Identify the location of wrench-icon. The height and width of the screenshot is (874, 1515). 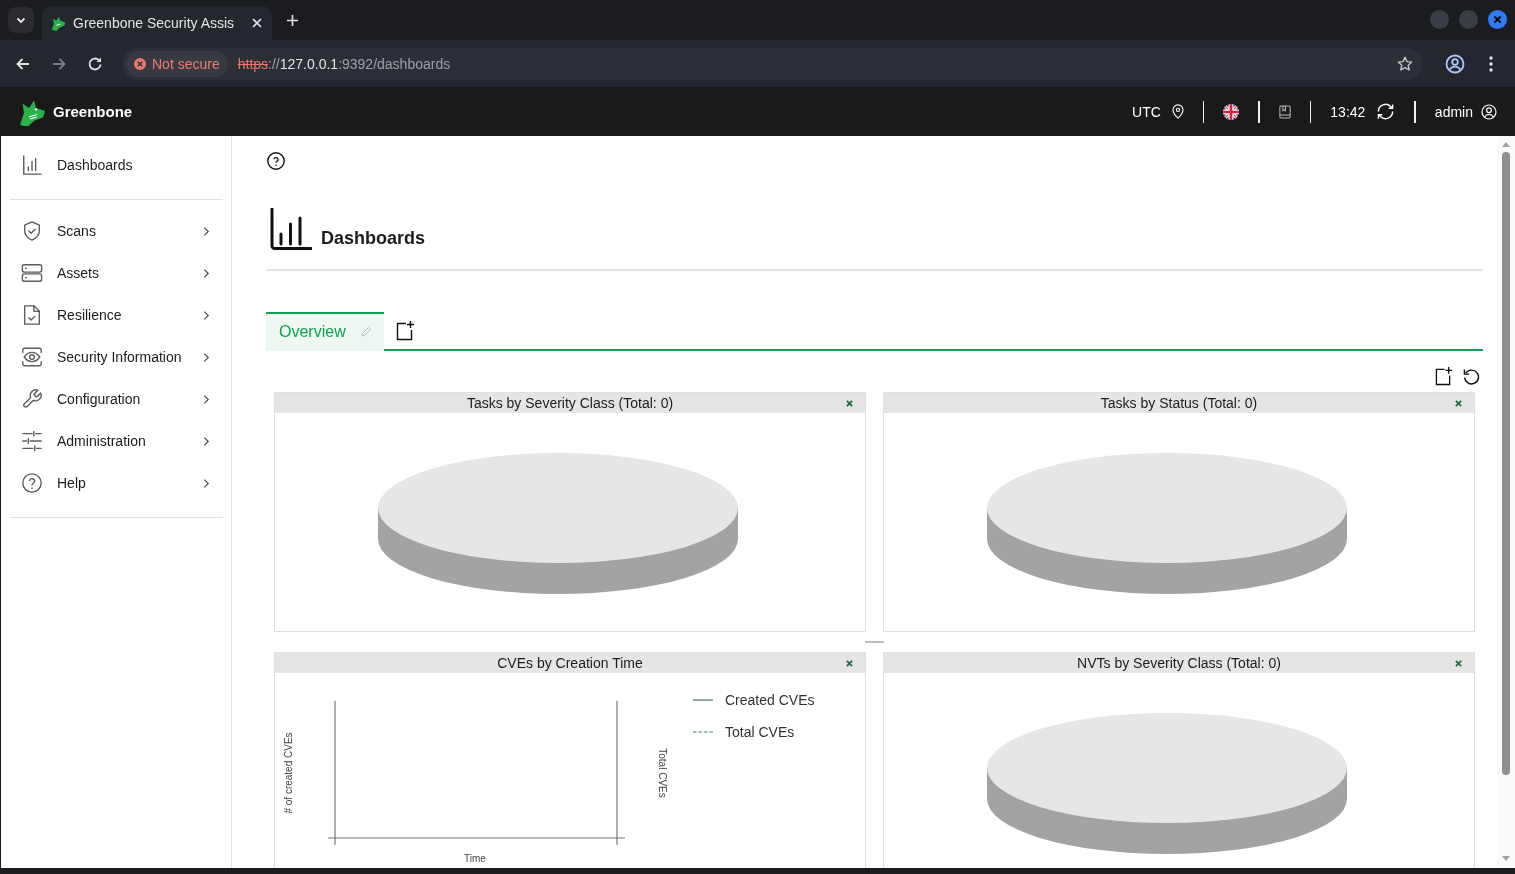
(32, 399).